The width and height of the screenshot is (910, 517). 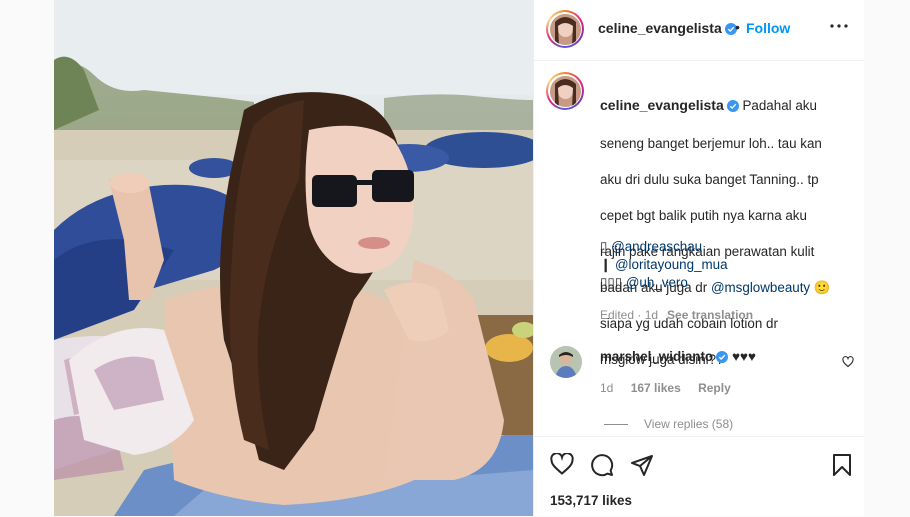 What do you see at coordinates (604, 246) in the screenshot?
I see `camera-emoji-icon: ▯` at bounding box center [604, 246].